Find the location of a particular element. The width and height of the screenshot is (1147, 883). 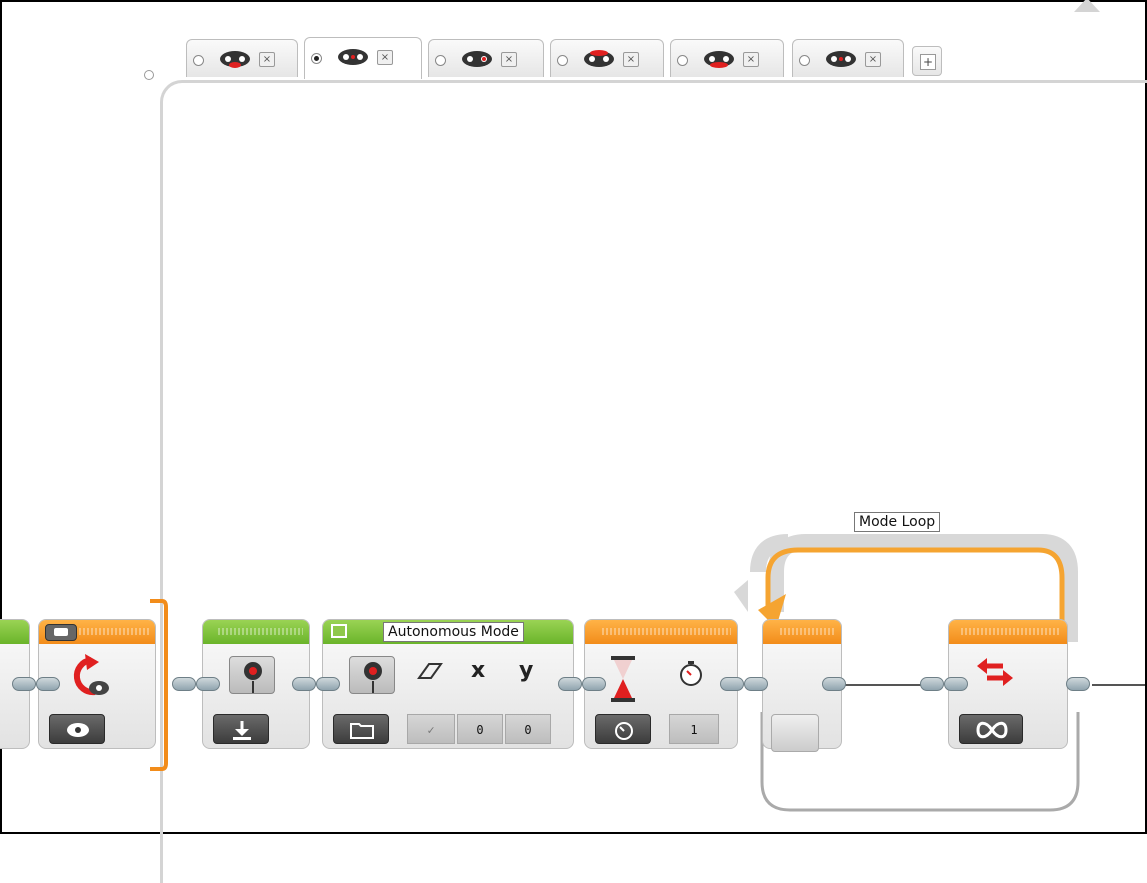

wait-mode-button is located at coordinates (623, 729).